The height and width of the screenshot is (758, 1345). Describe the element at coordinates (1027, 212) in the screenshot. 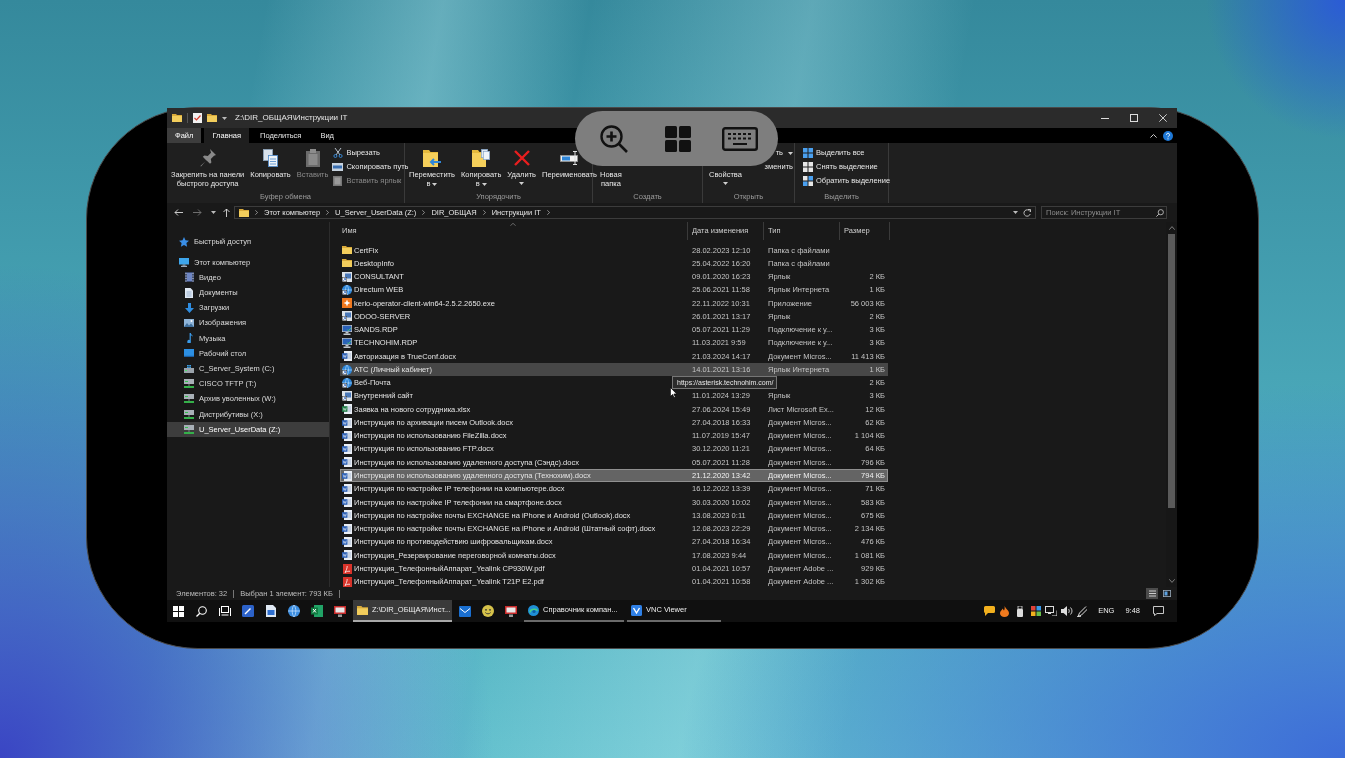

I see `refresh-icon` at that location.